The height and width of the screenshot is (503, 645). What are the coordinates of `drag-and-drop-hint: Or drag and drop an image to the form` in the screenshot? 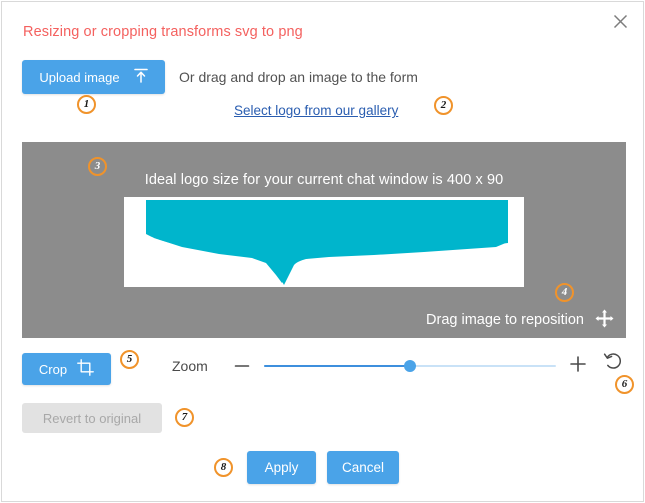 It's located at (298, 77).